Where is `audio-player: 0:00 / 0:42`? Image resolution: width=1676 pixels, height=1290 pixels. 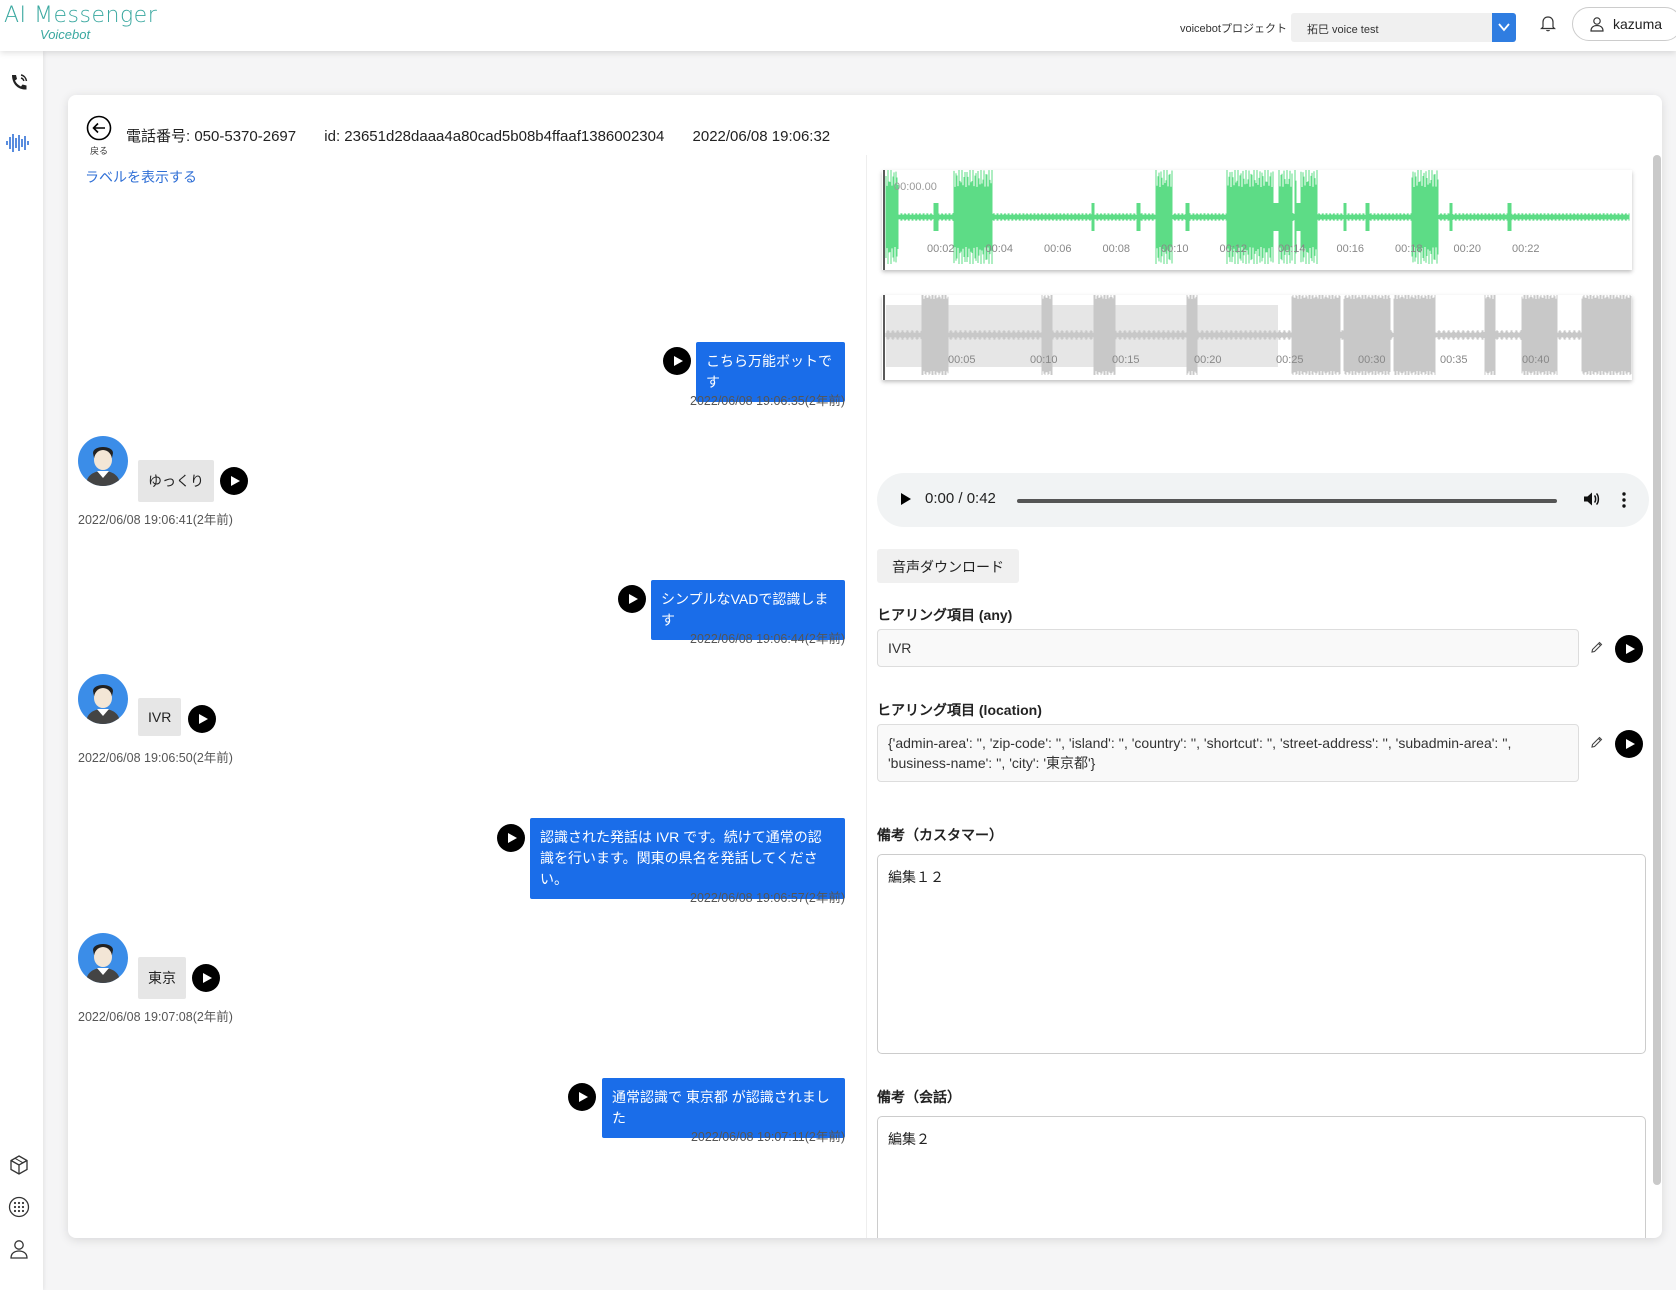
audio-player: 0:00 / 0:42 is located at coordinates (1263, 500).